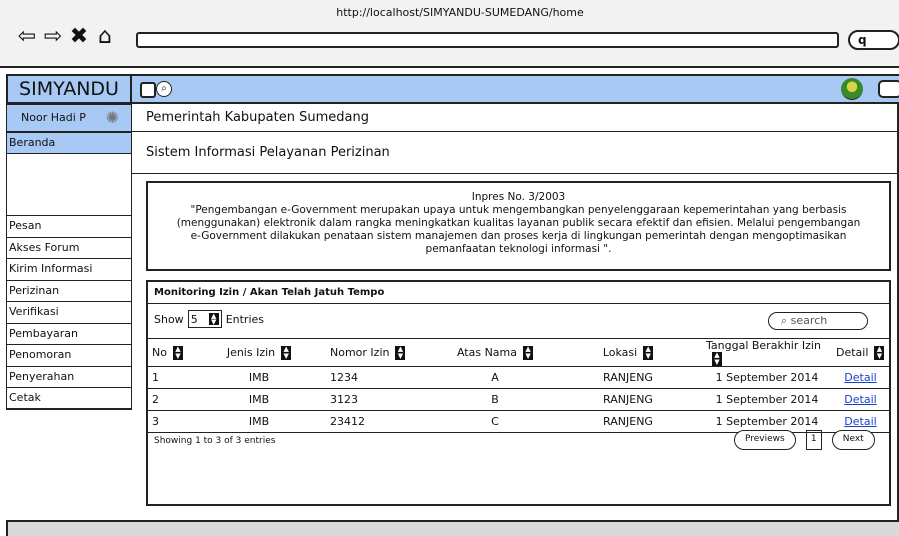  I want to click on next-button: Next, so click(853, 440).